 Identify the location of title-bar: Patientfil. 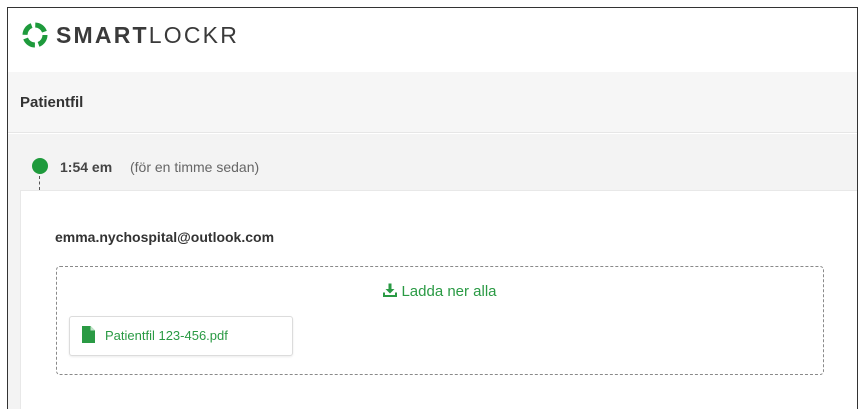
(432, 102).